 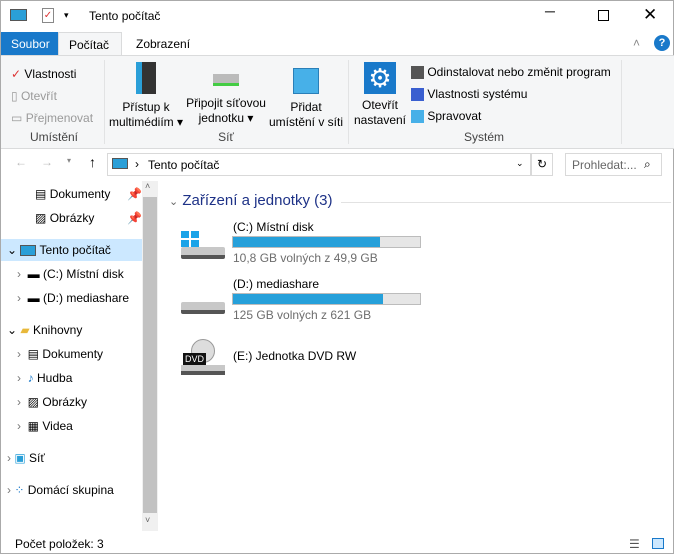 What do you see at coordinates (636, 43) in the screenshot?
I see `collapse-ribbon-icon: ˄` at bounding box center [636, 43].